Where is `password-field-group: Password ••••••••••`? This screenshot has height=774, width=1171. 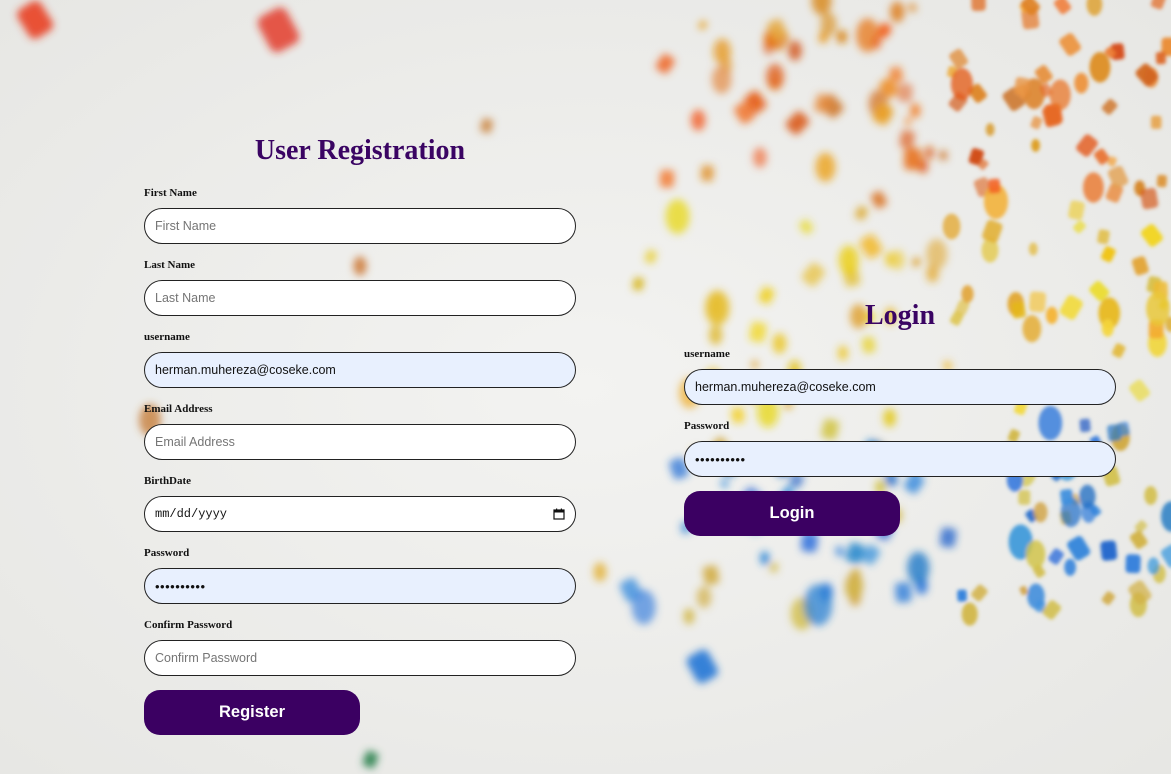 password-field-group: Password •••••••••• is located at coordinates (360, 575).